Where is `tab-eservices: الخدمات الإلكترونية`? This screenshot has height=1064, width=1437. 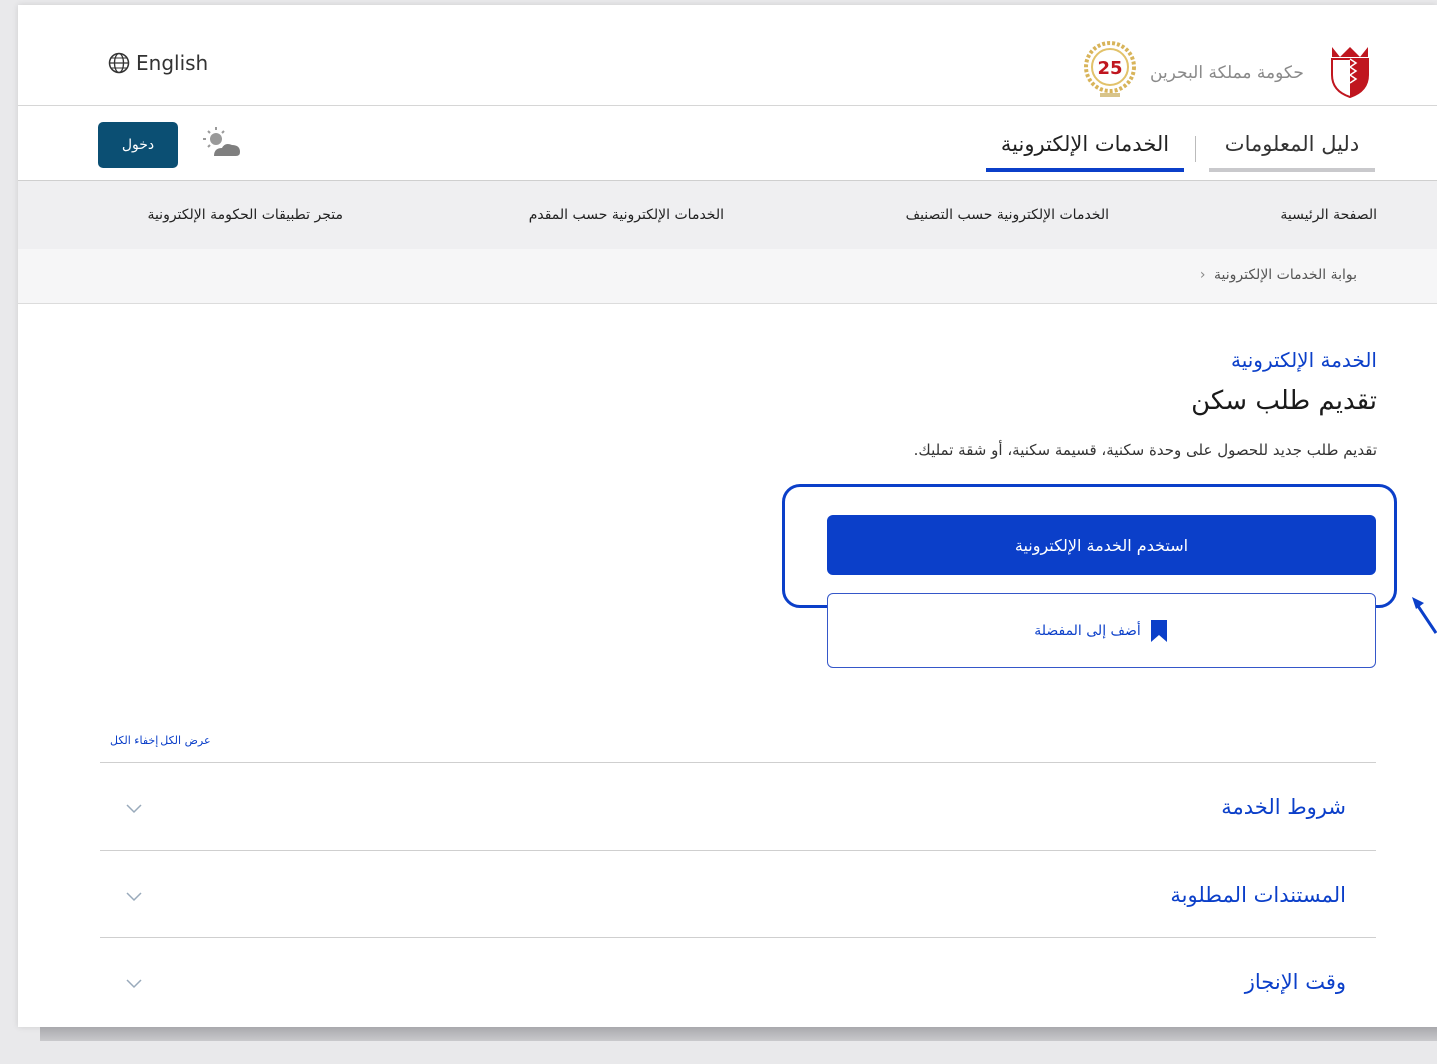
tab-eservices: الخدمات الإلكترونية is located at coordinates (1085, 152).